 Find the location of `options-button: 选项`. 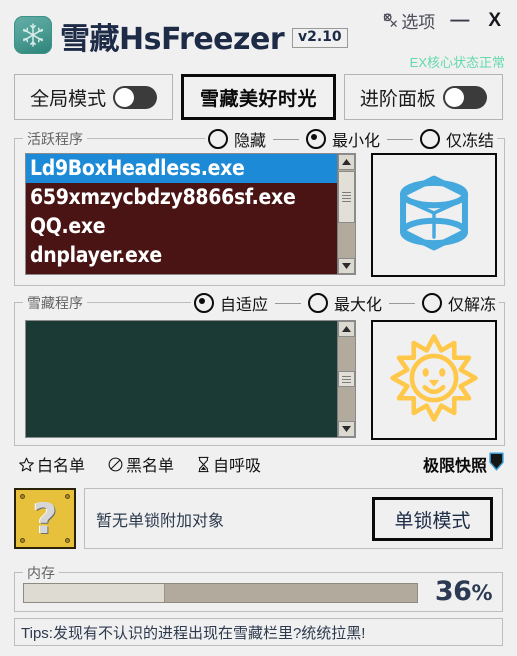

options-button: 选项 is located at coordinates (408, 20).